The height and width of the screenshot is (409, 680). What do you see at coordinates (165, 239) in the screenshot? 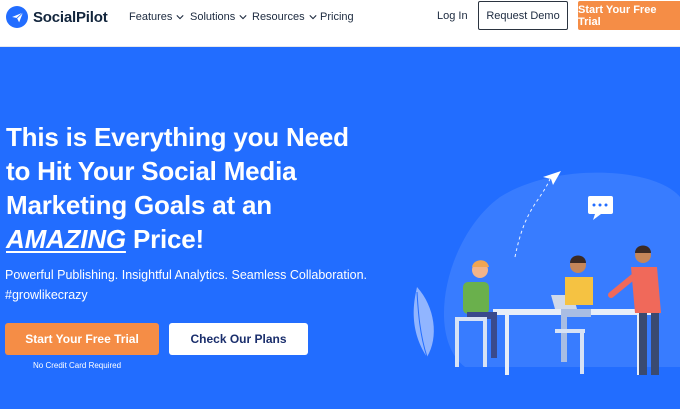
I see `headline-tail: Price!` at bounding box center [165, 239].